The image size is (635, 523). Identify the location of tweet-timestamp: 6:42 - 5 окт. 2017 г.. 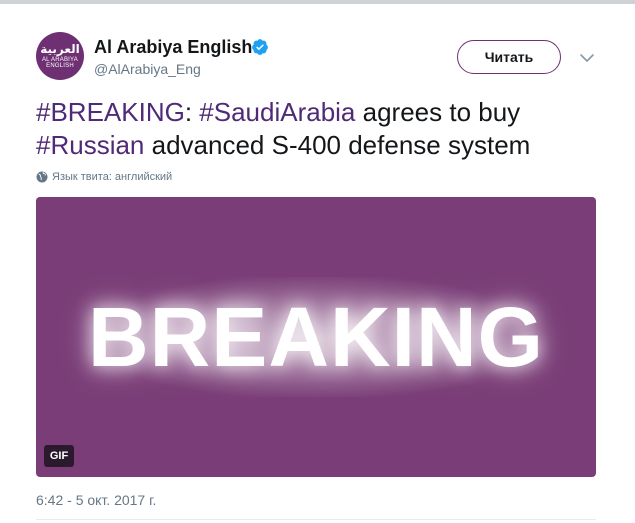
(96, 500).